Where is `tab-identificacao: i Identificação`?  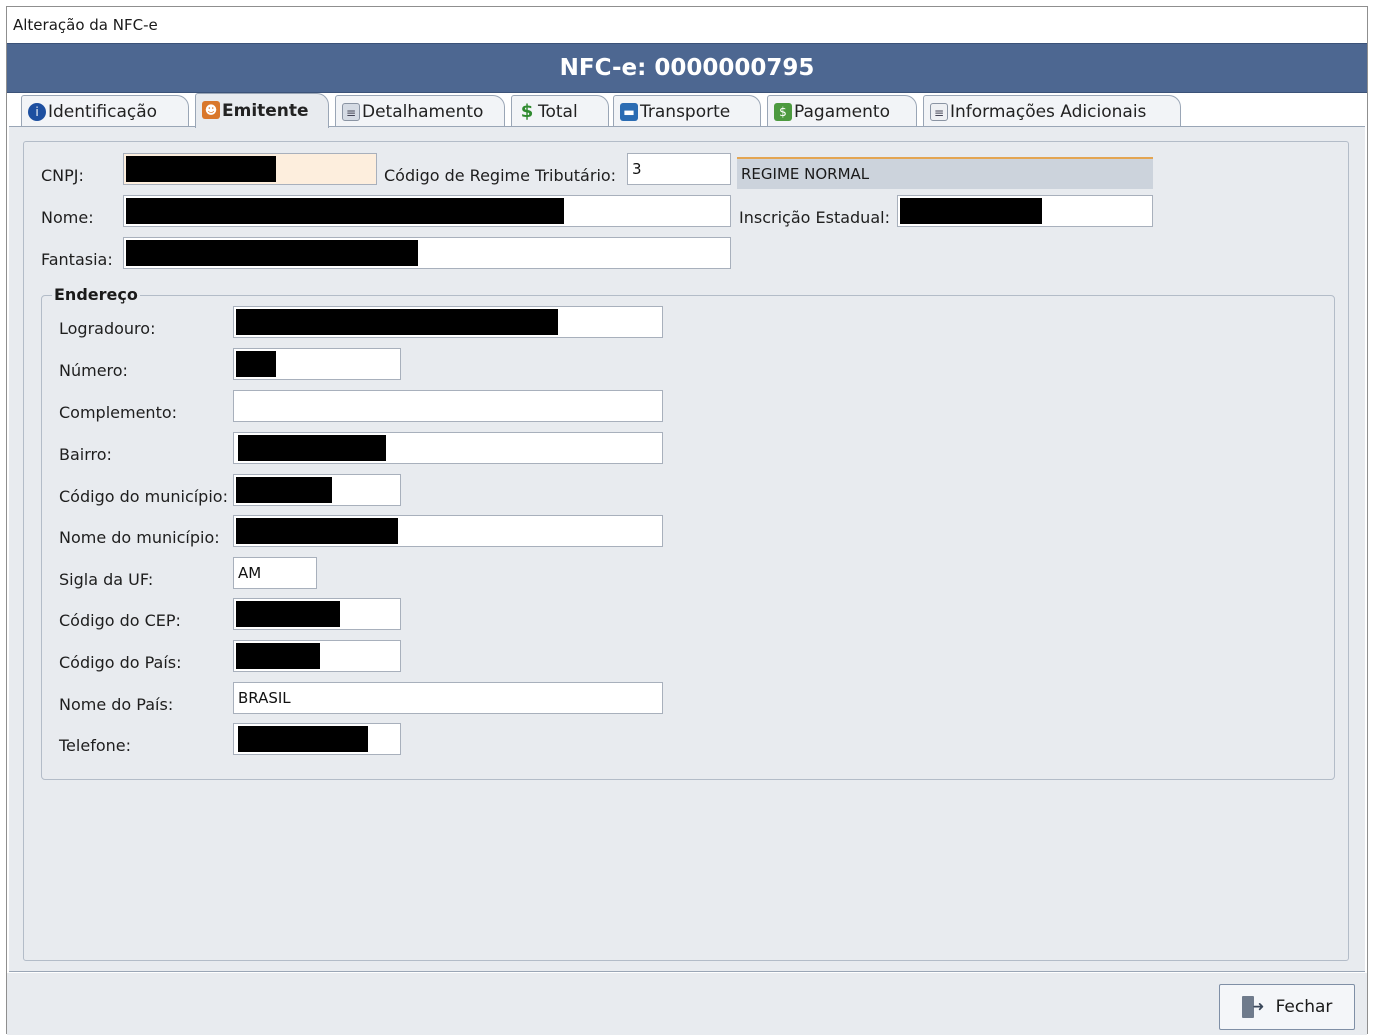 tab-identificacao: i Identificação is located at coordinates (105, 111).